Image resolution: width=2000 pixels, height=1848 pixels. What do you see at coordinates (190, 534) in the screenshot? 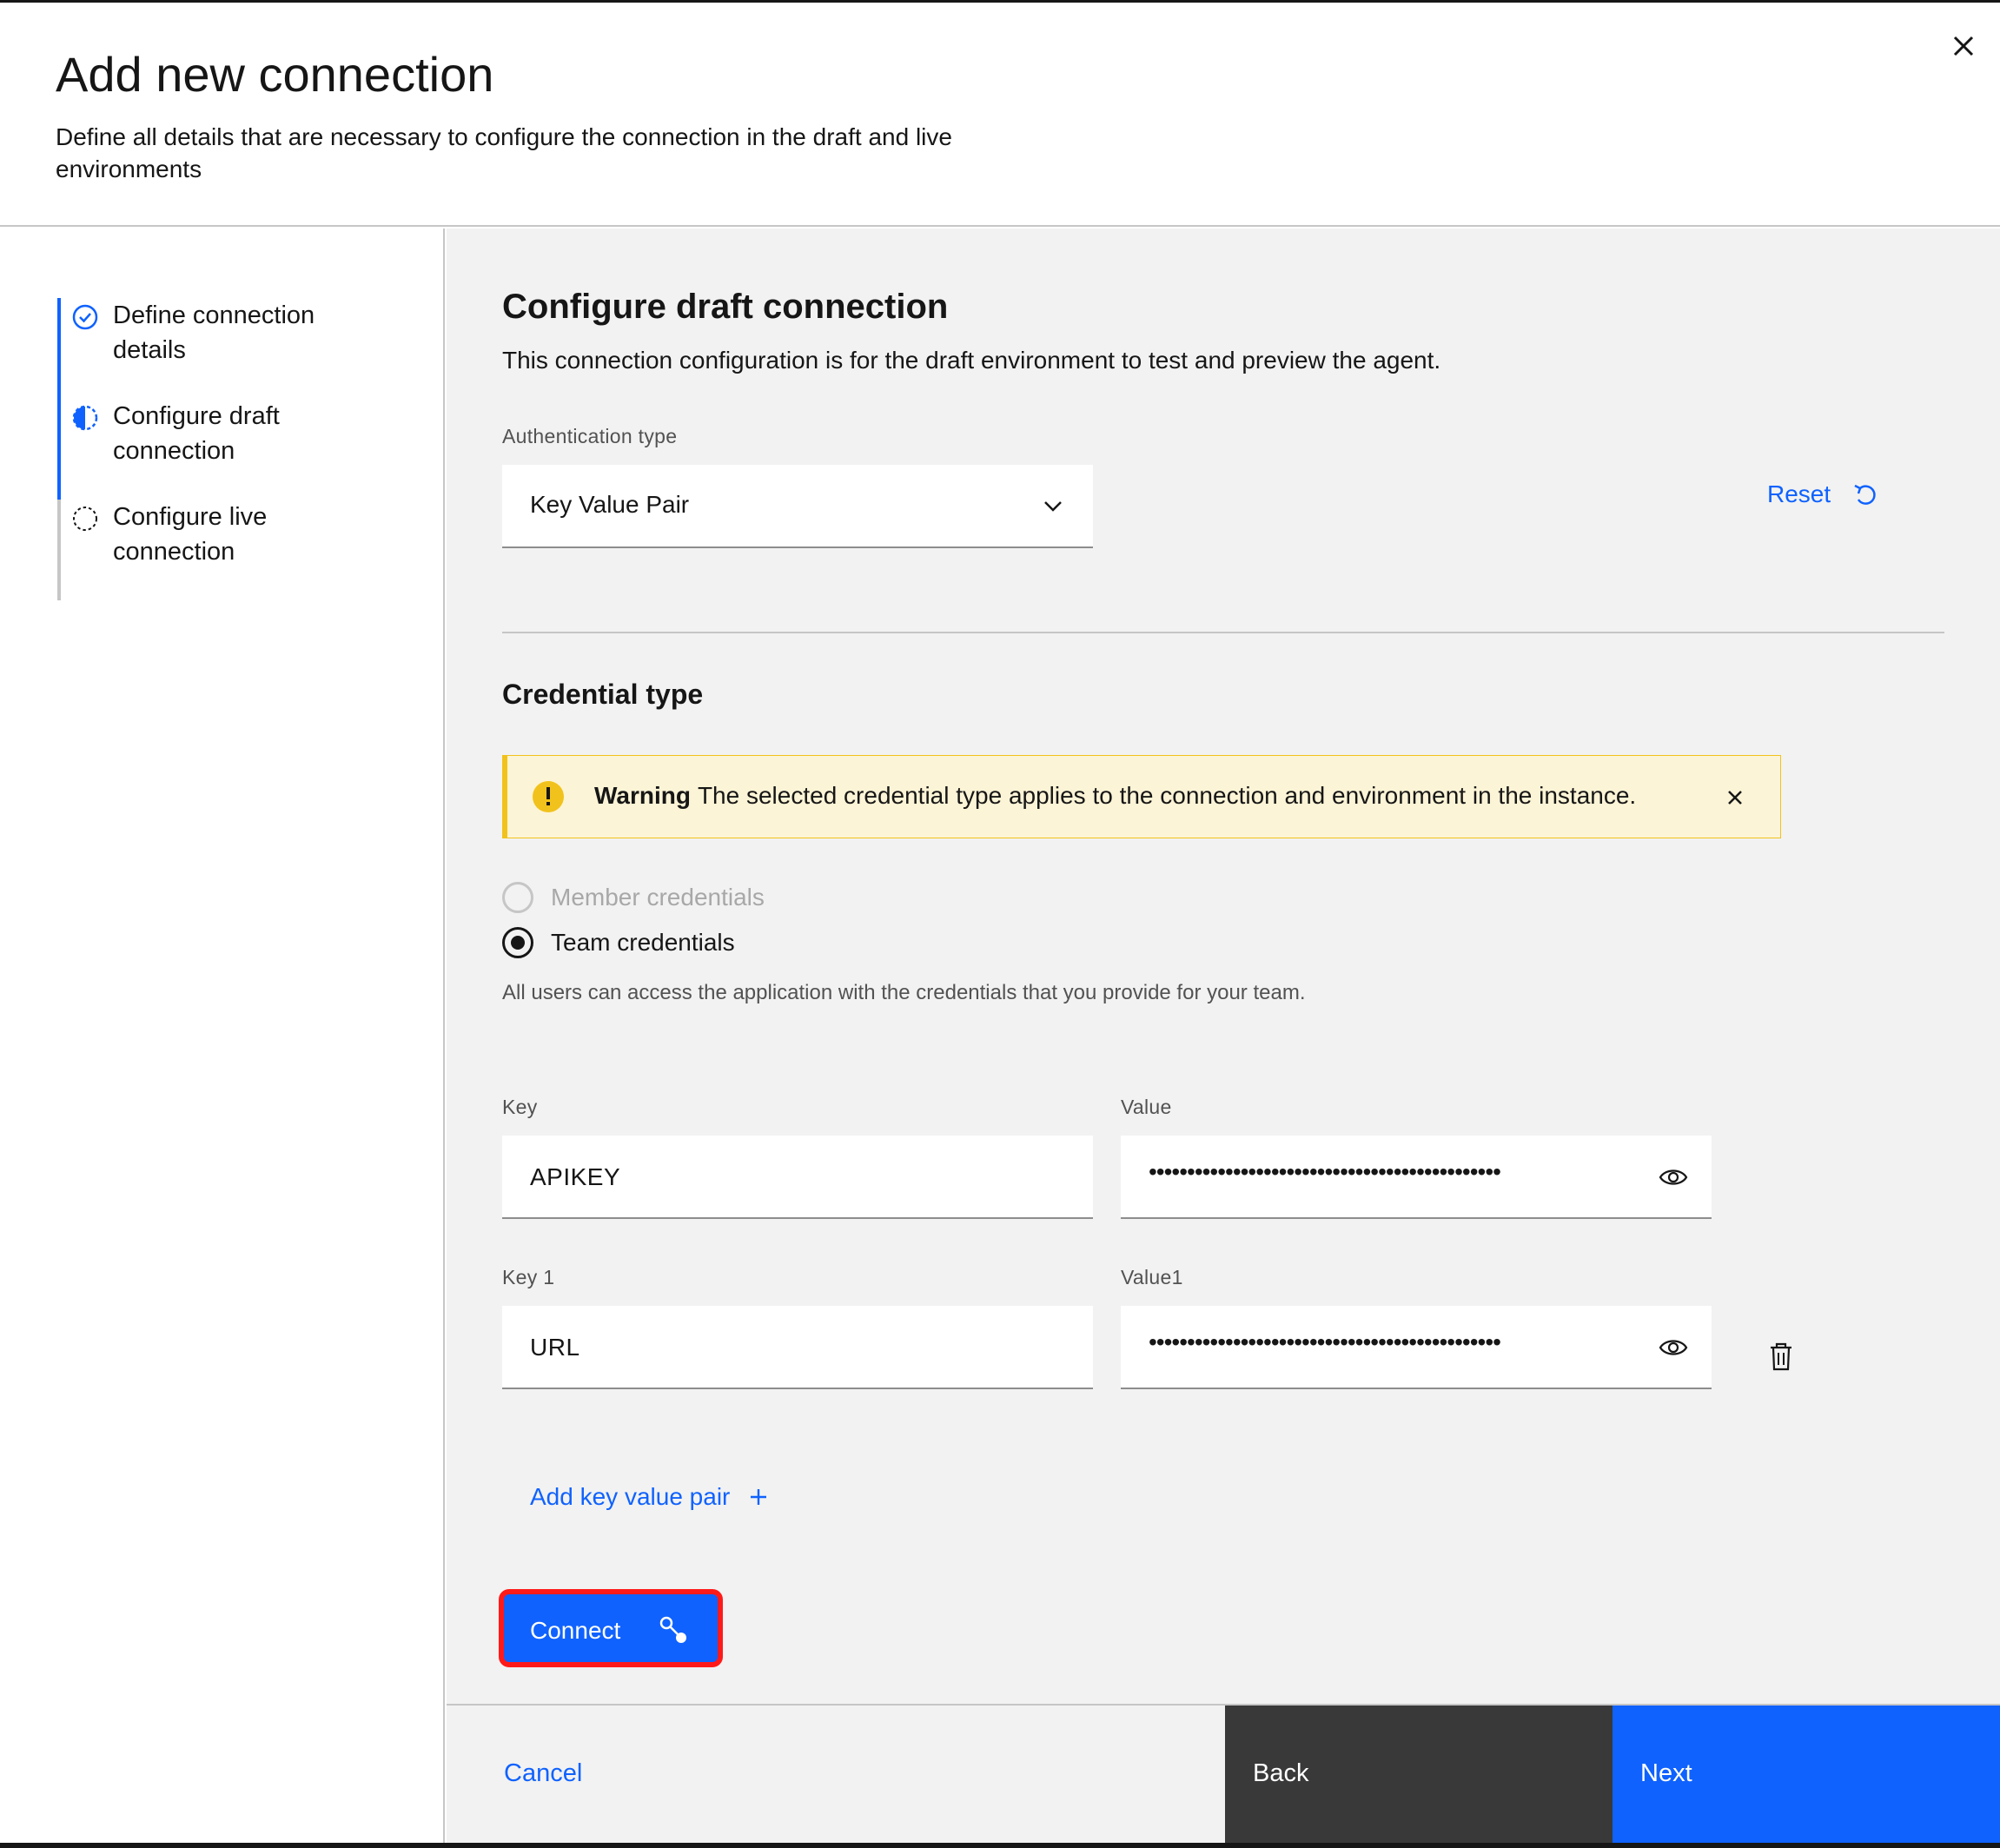
I see `step-label: Configure live connection` at bounding box center [190, 534].